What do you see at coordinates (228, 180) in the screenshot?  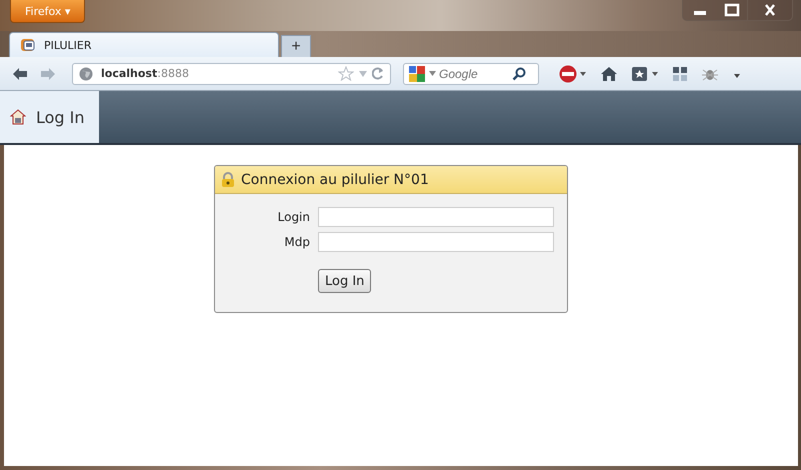 I see `padlock-icon` at bounding box center [228, 180].